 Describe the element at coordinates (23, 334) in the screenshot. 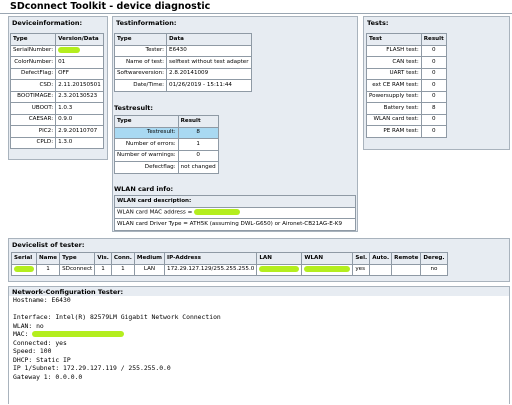

I see `mac-label: MAC:` at that location.